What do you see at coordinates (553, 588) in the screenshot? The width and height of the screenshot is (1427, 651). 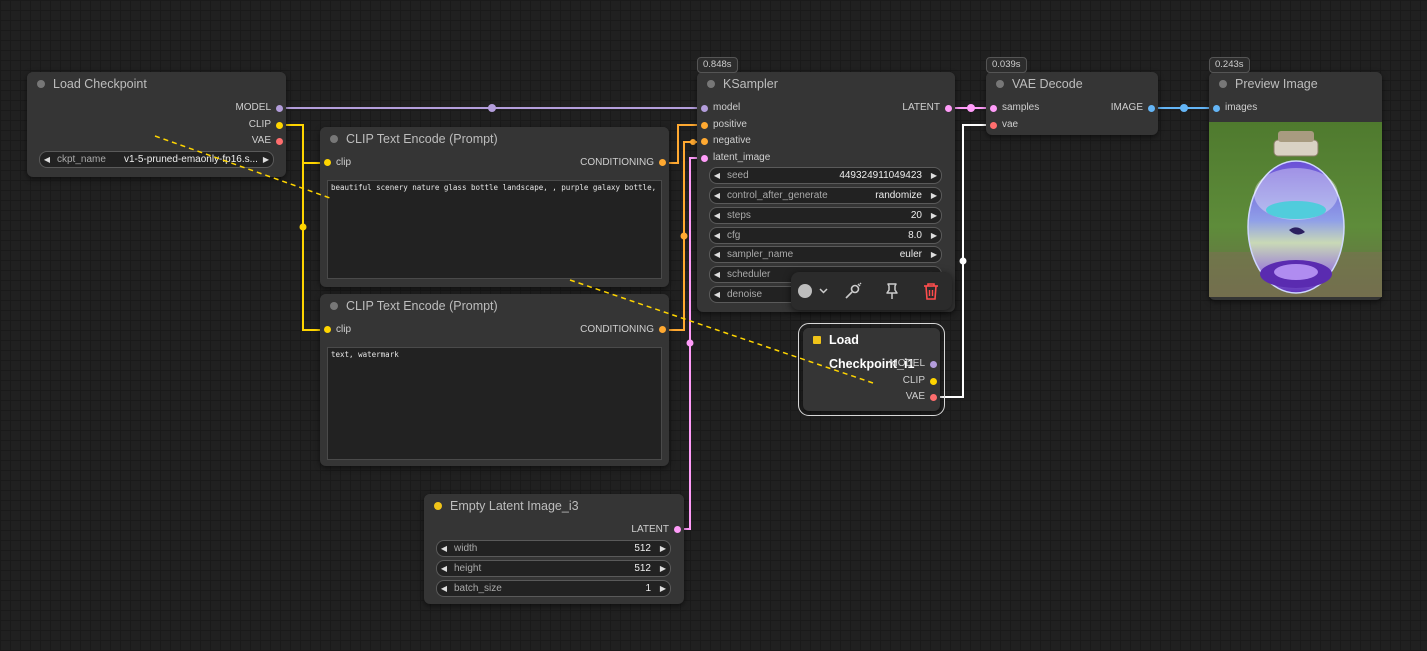 I see `batch-size-widget: ◀ batch_size 1 ▶` at bounding box center [553, 588].